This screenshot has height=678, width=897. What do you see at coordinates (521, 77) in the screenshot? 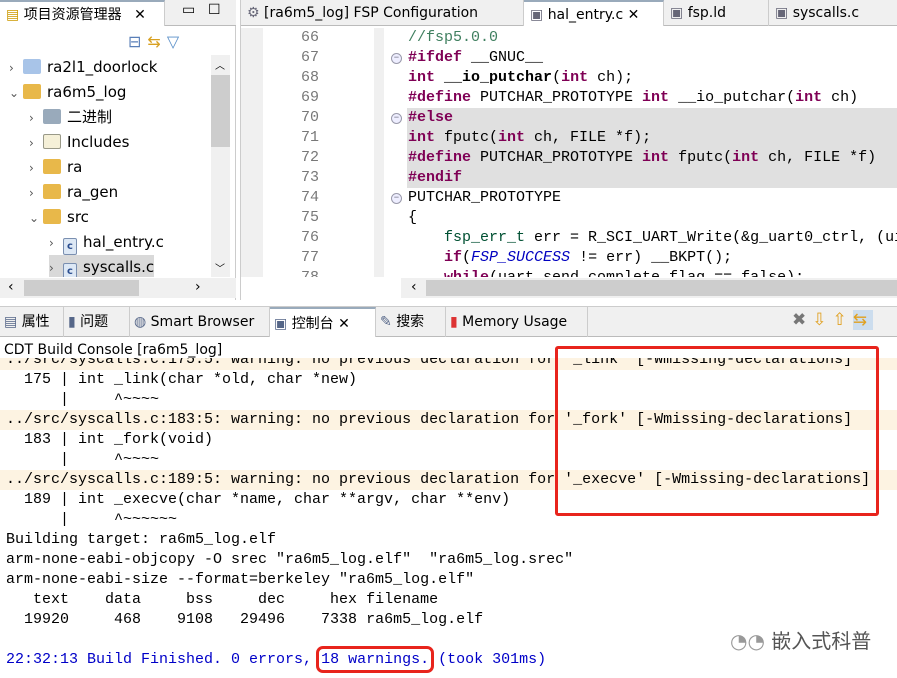
I see `code-line: int __io_putchar(int ch);` at bounding box center [521, 77].